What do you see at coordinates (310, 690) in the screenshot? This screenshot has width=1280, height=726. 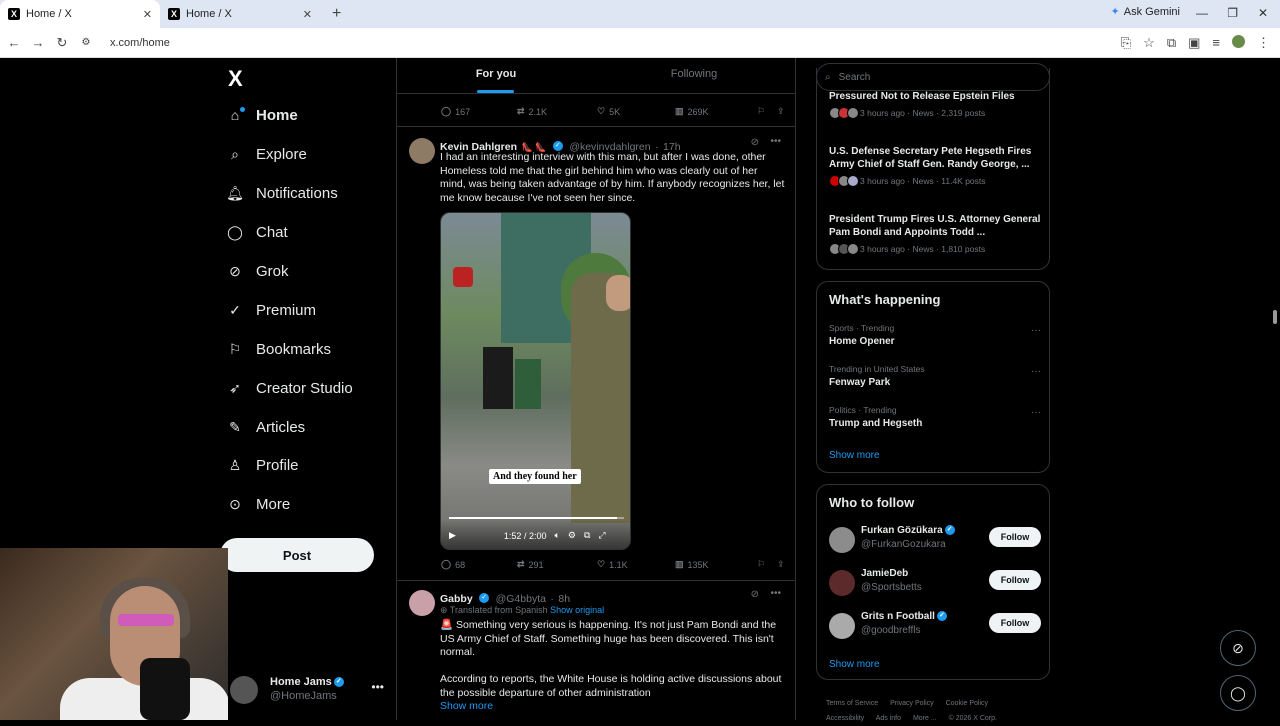 I see `account-switcher: Home Jams ✓ @HomeJams •••` at bounding box center [310, 690].